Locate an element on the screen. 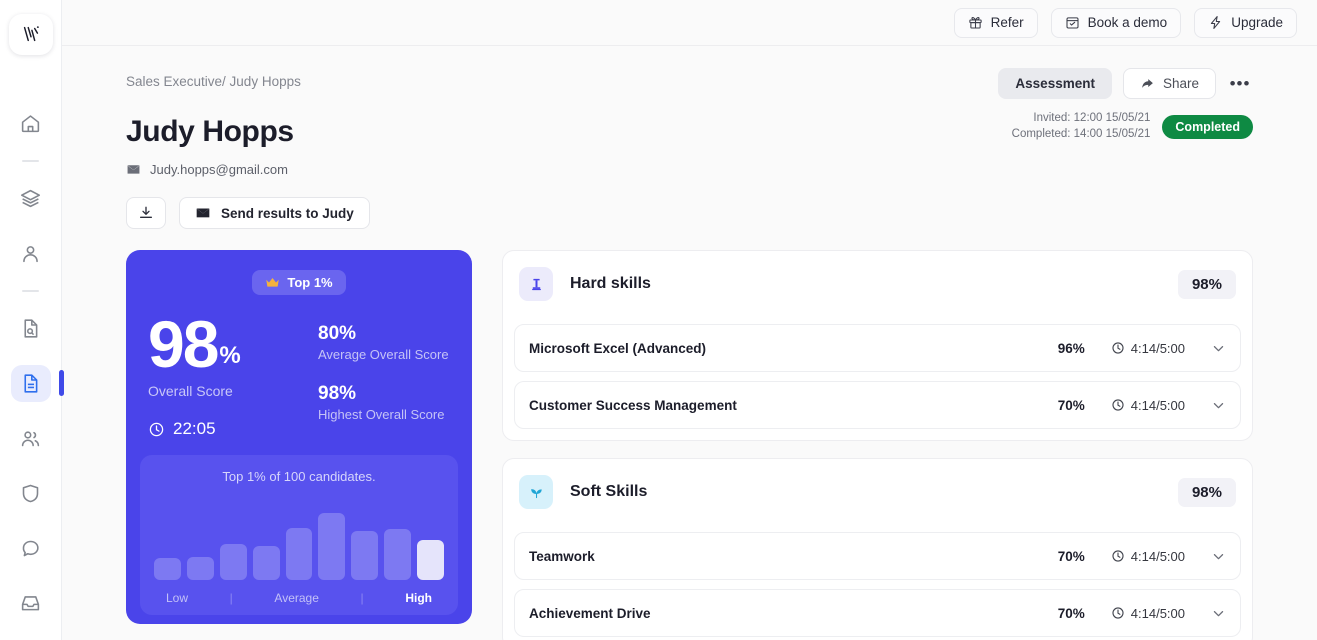 The height and width of the screenshot is (640, 1317). person-icon is located at coordinates (30, 253).